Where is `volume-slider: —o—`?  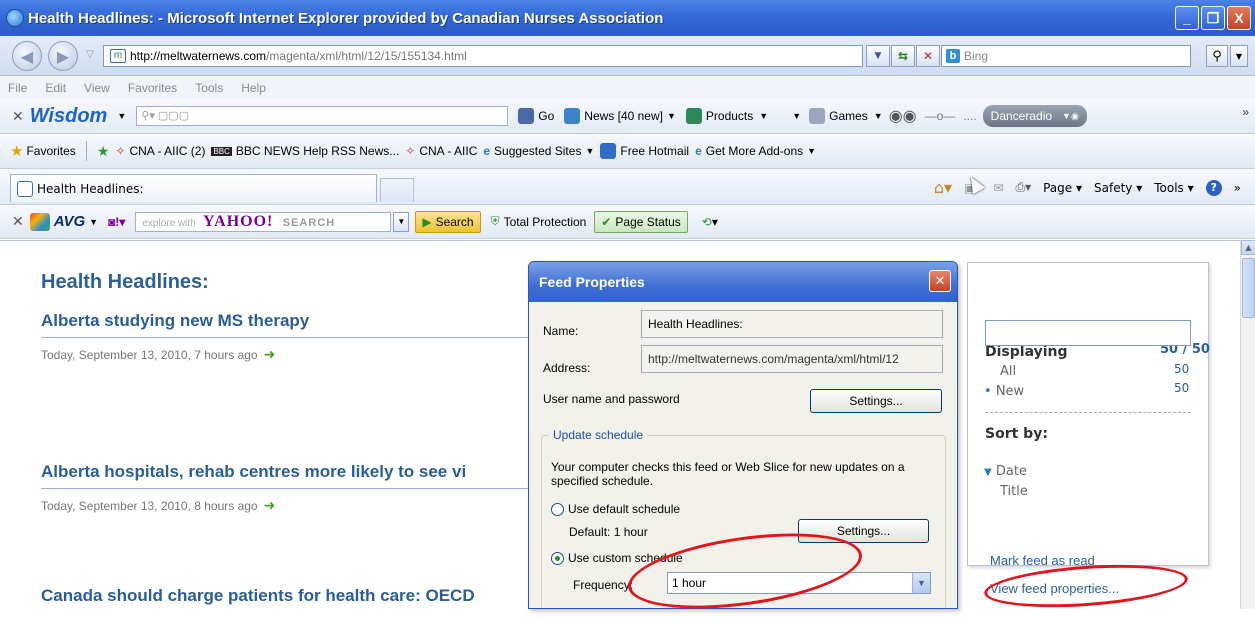 volume-slider: —o— is located at coordinates (940, 116).